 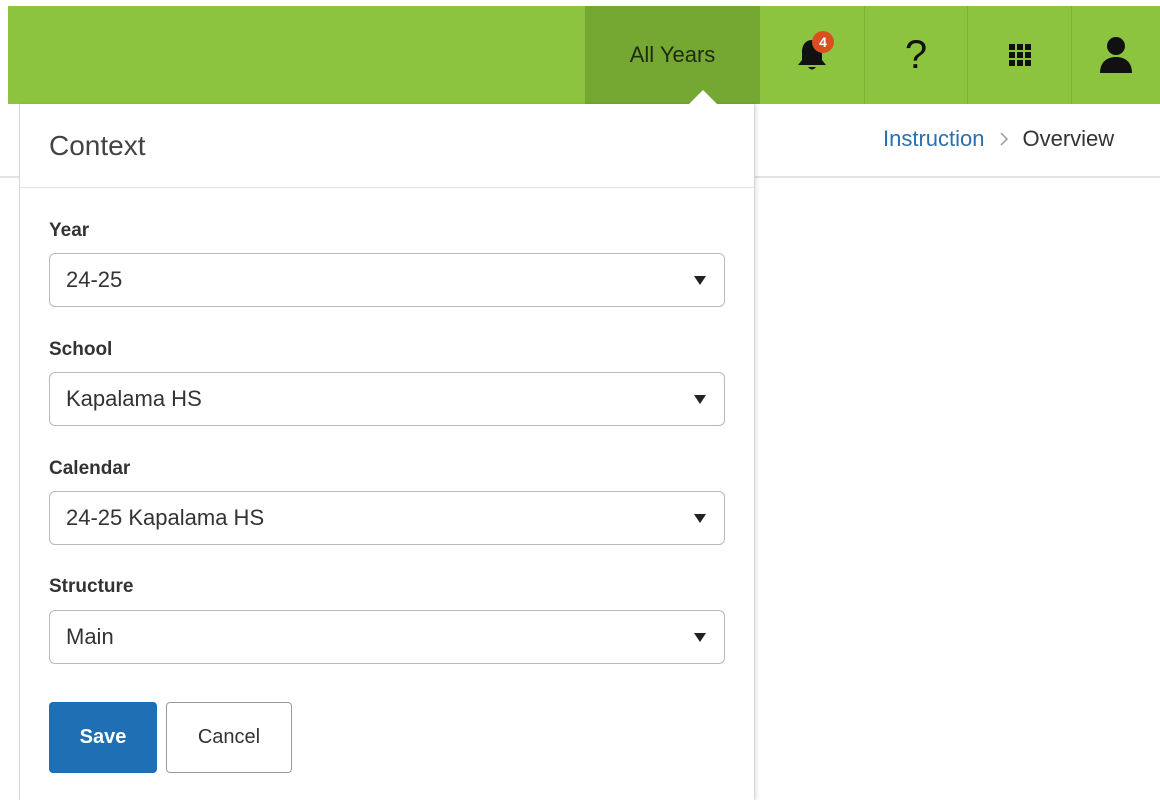 I want to click on top-navigation-bar: All Years 4 ?, so click(x=580, y=52).